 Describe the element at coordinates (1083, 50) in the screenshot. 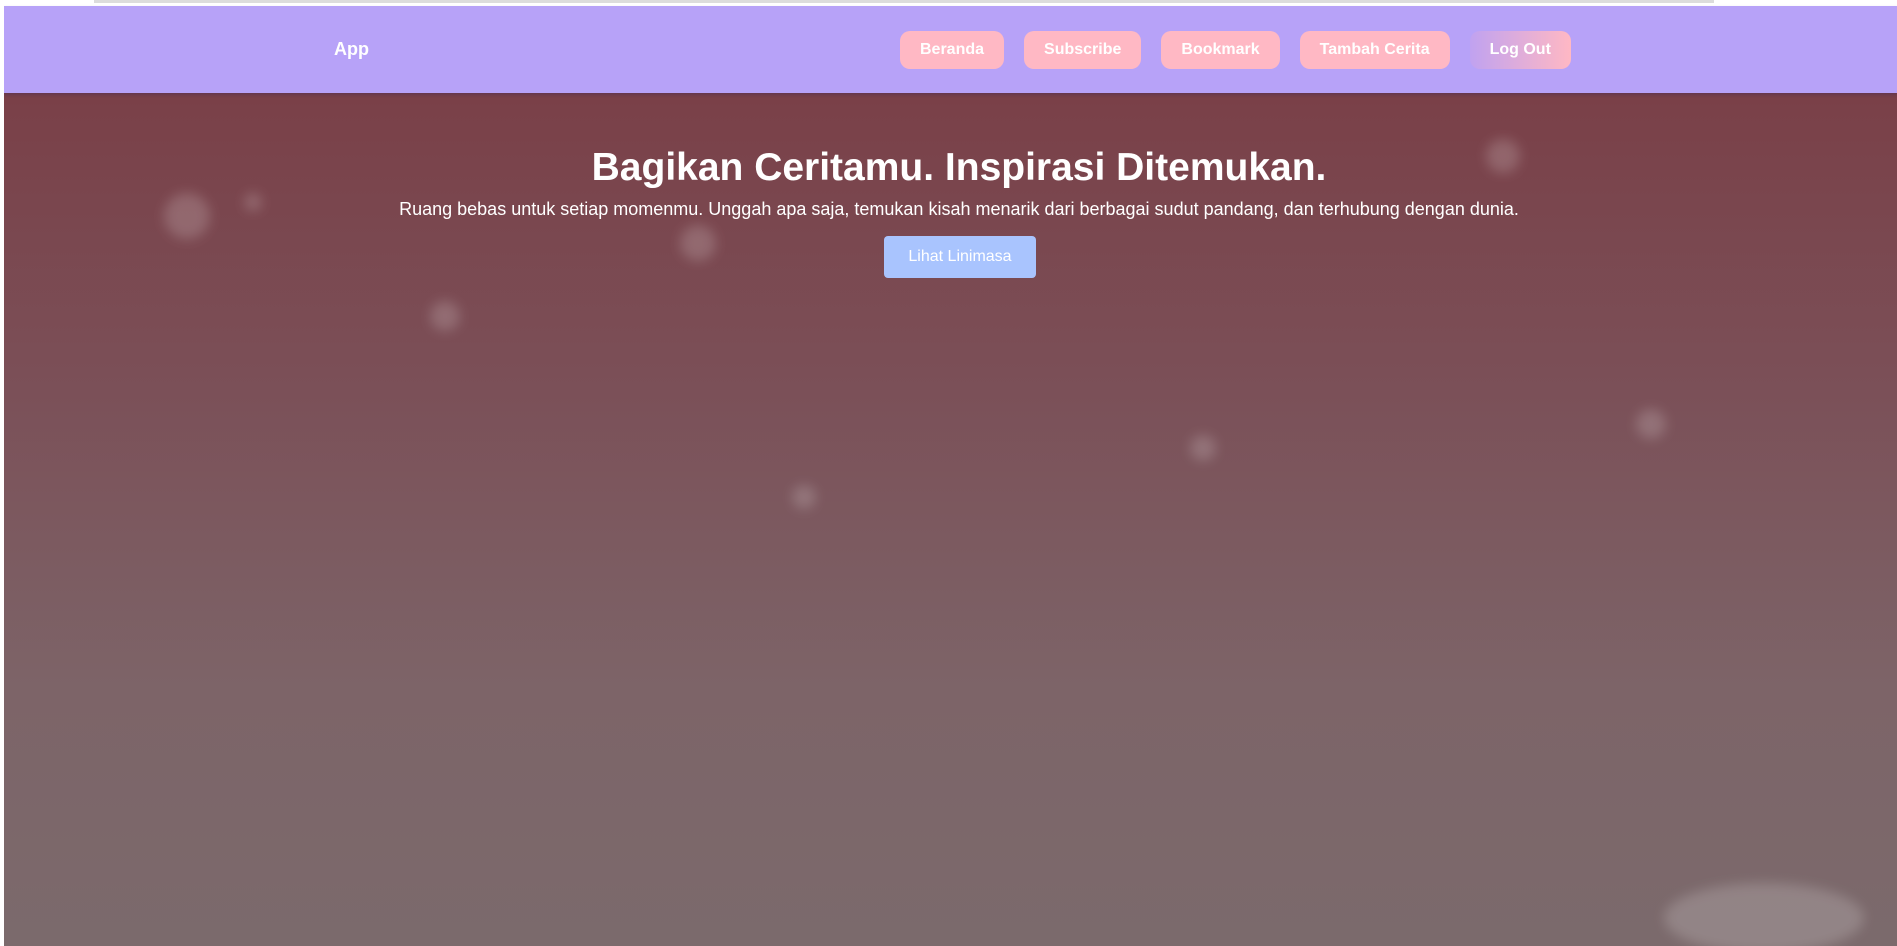

I see `nav-link-subscribe: Subscribe` at that location.